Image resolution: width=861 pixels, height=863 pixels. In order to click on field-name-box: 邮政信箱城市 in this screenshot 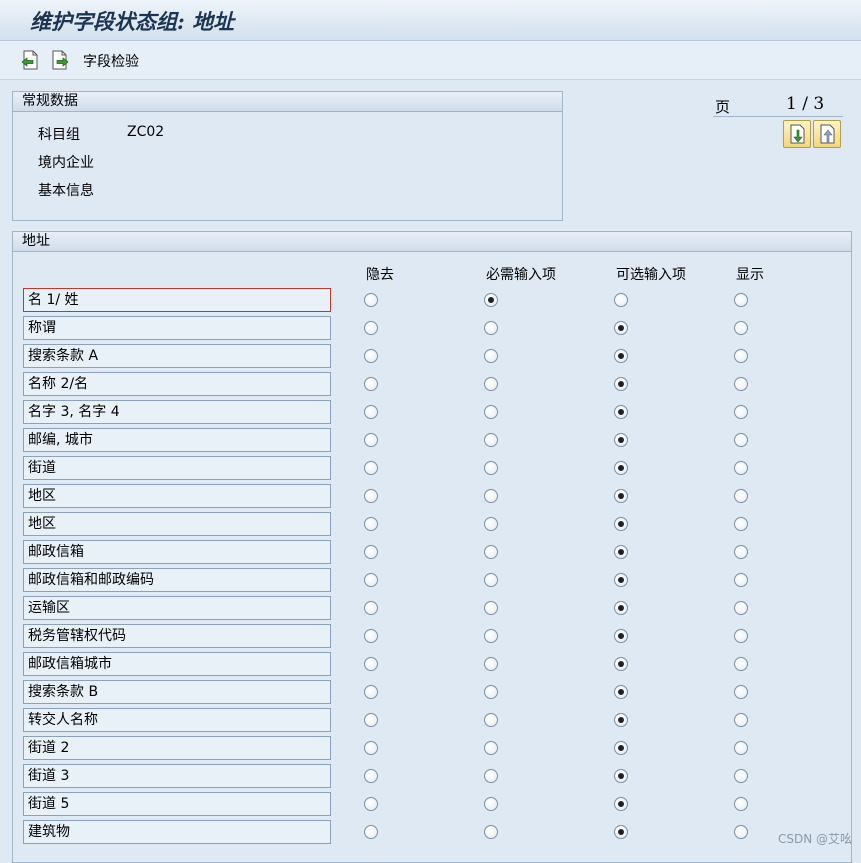, I will do `click(177, 664)`.